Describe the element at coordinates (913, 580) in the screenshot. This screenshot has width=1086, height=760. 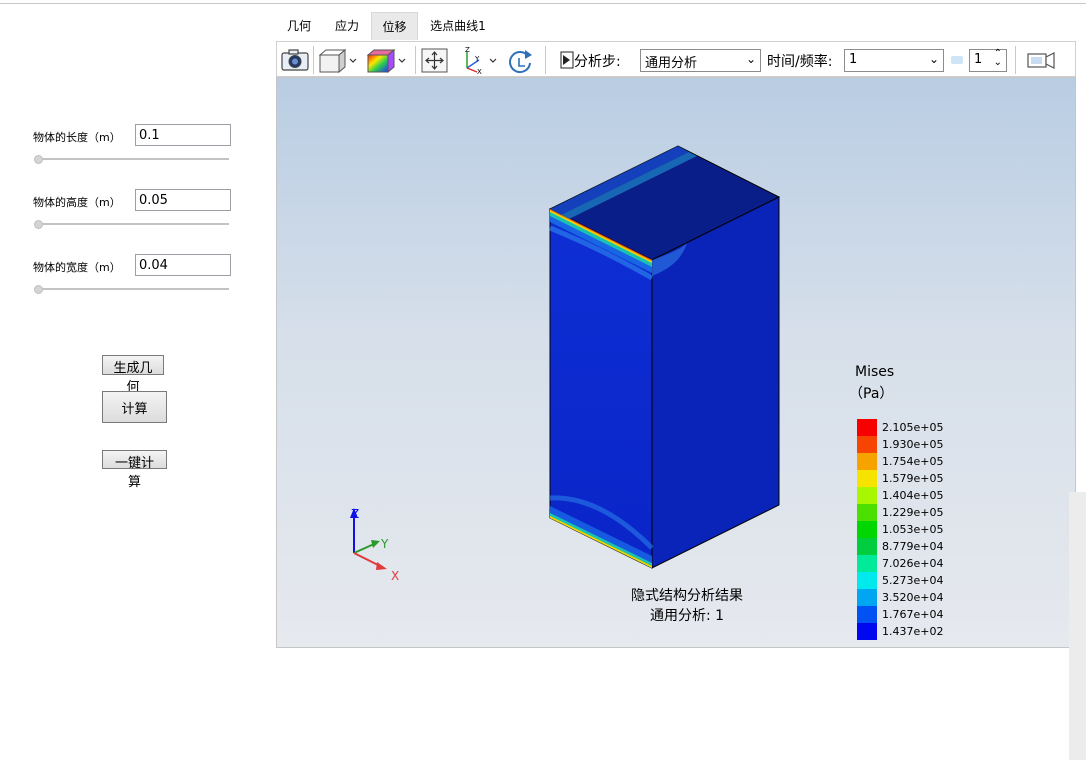
I see `legend-value: 5.273e+04` at that location.